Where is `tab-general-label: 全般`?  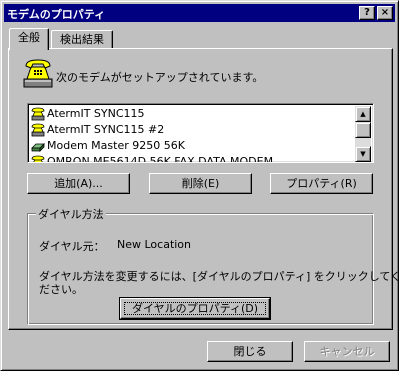 tab-general-label: 全般 is located at coordinates (29, 37).